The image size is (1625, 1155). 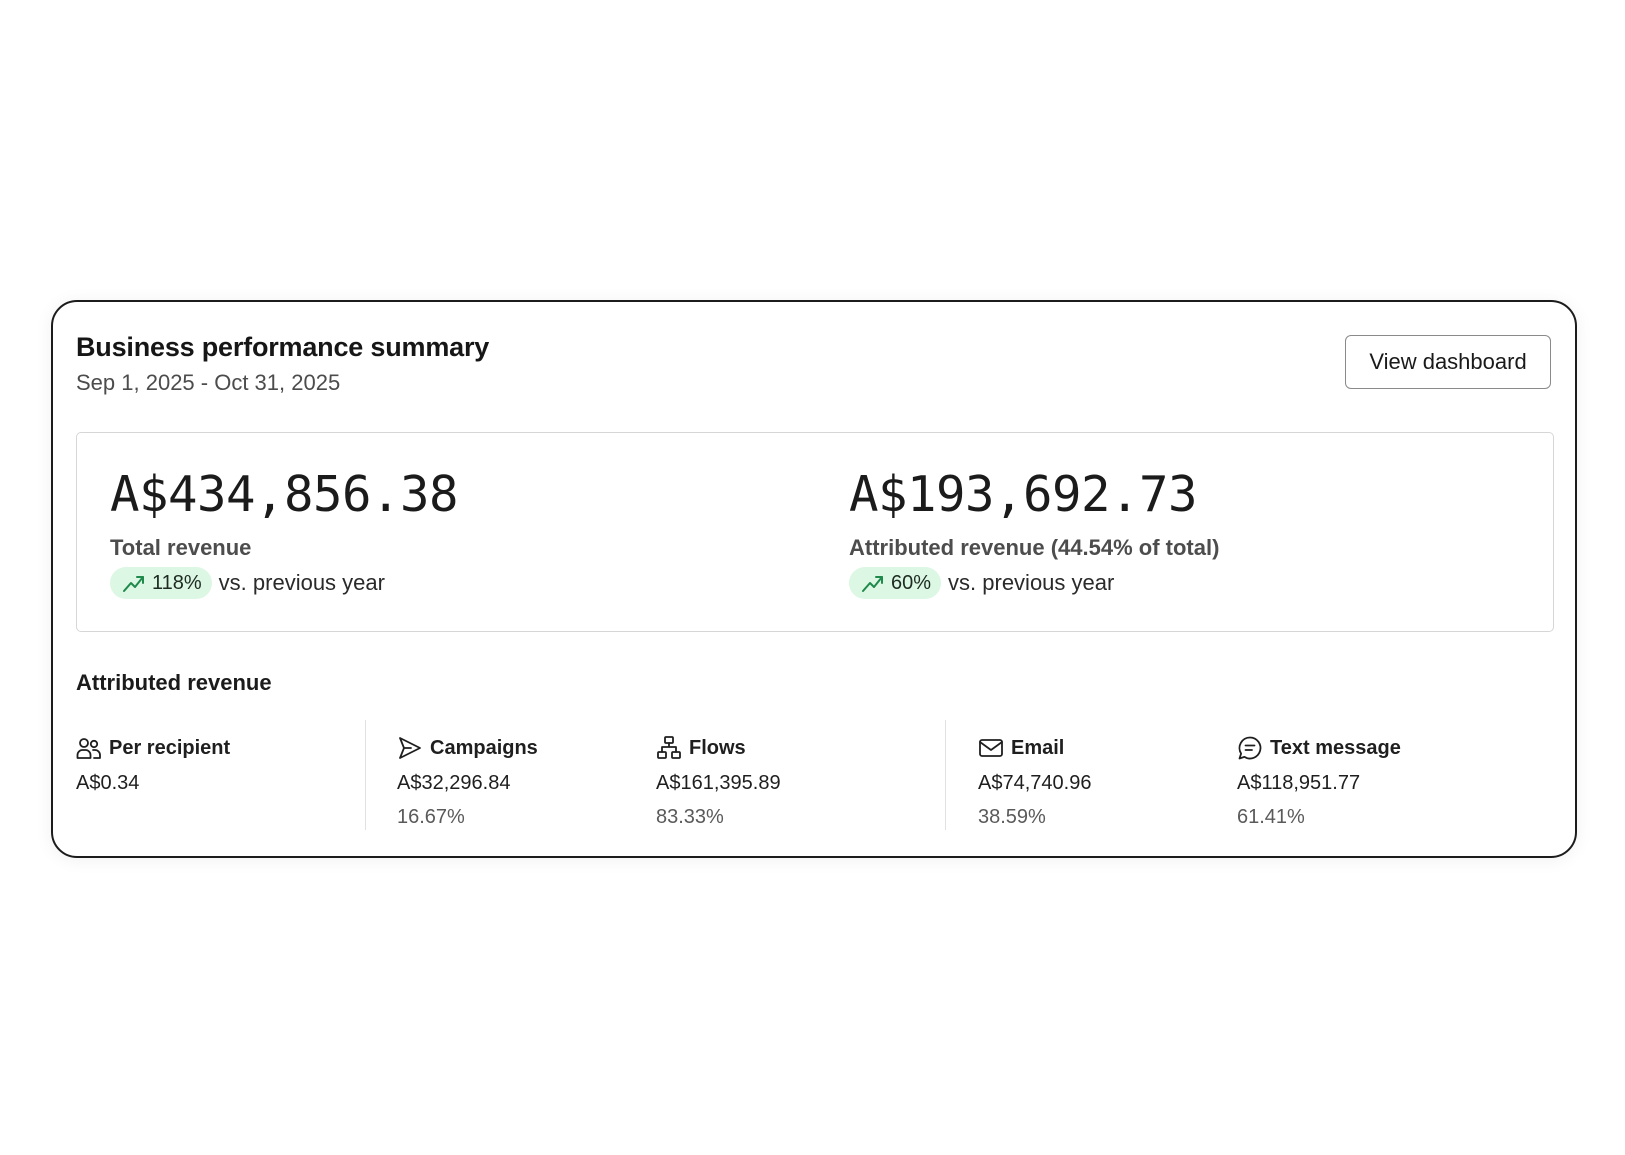 What do you see at coordinates (208, 382) in the screenshot?
I see `date-range: Sep 1, 2025 - Oct 31, 2025` at bounding box center [208, 382].